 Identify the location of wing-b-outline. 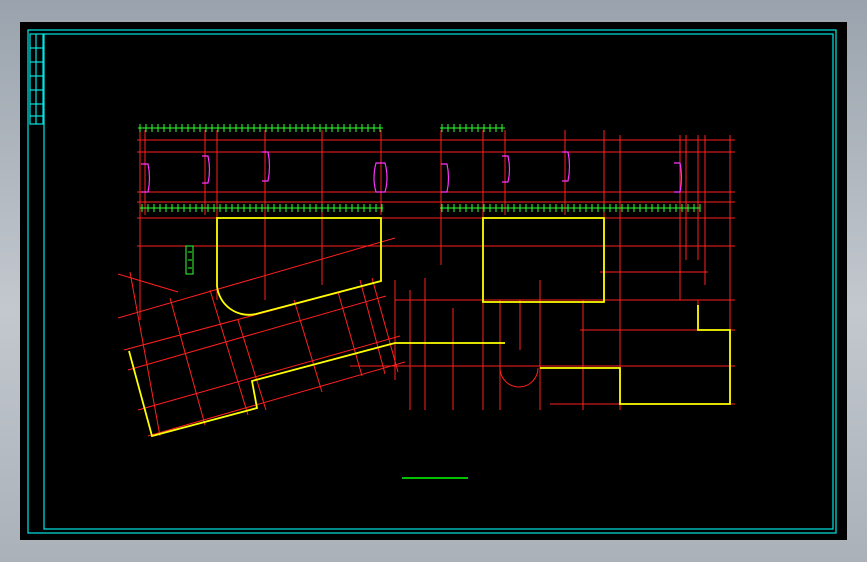
(543, 260).